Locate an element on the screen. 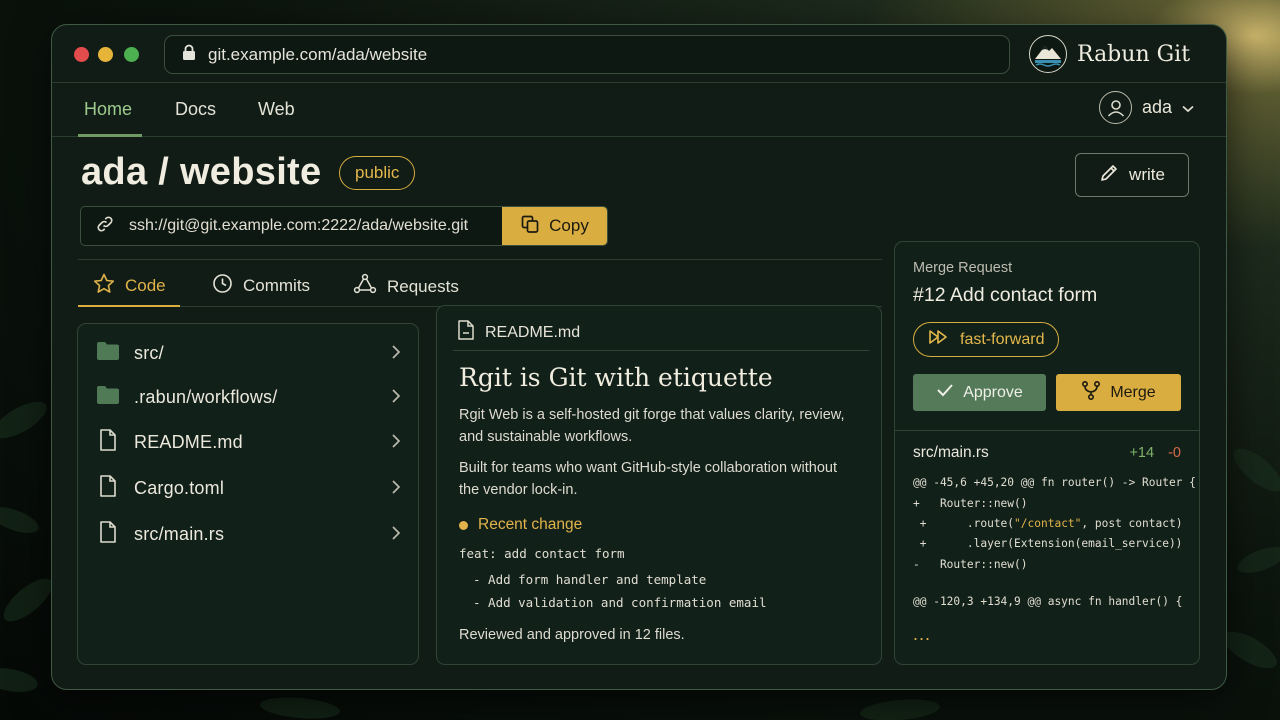  copy-button: Copy is located at coordinates (554, 226).